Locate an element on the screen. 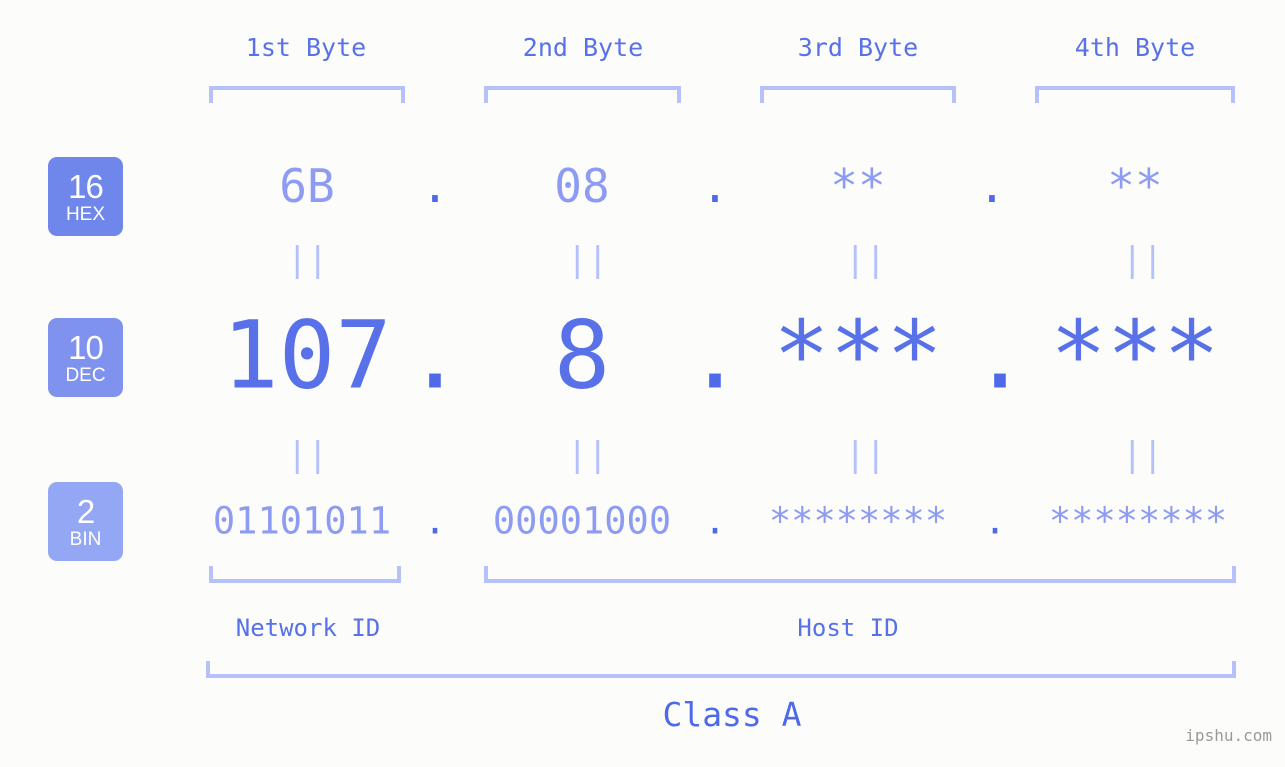  radix-badge-hex: 16 HEX is located at coordinates (85, 196).